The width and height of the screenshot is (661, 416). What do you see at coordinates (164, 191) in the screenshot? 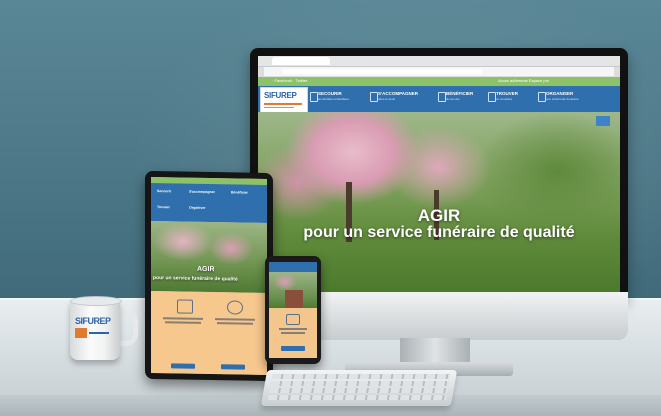
I see `tablet-nav-secourir: Secourir` at bounding box center [164, 191].